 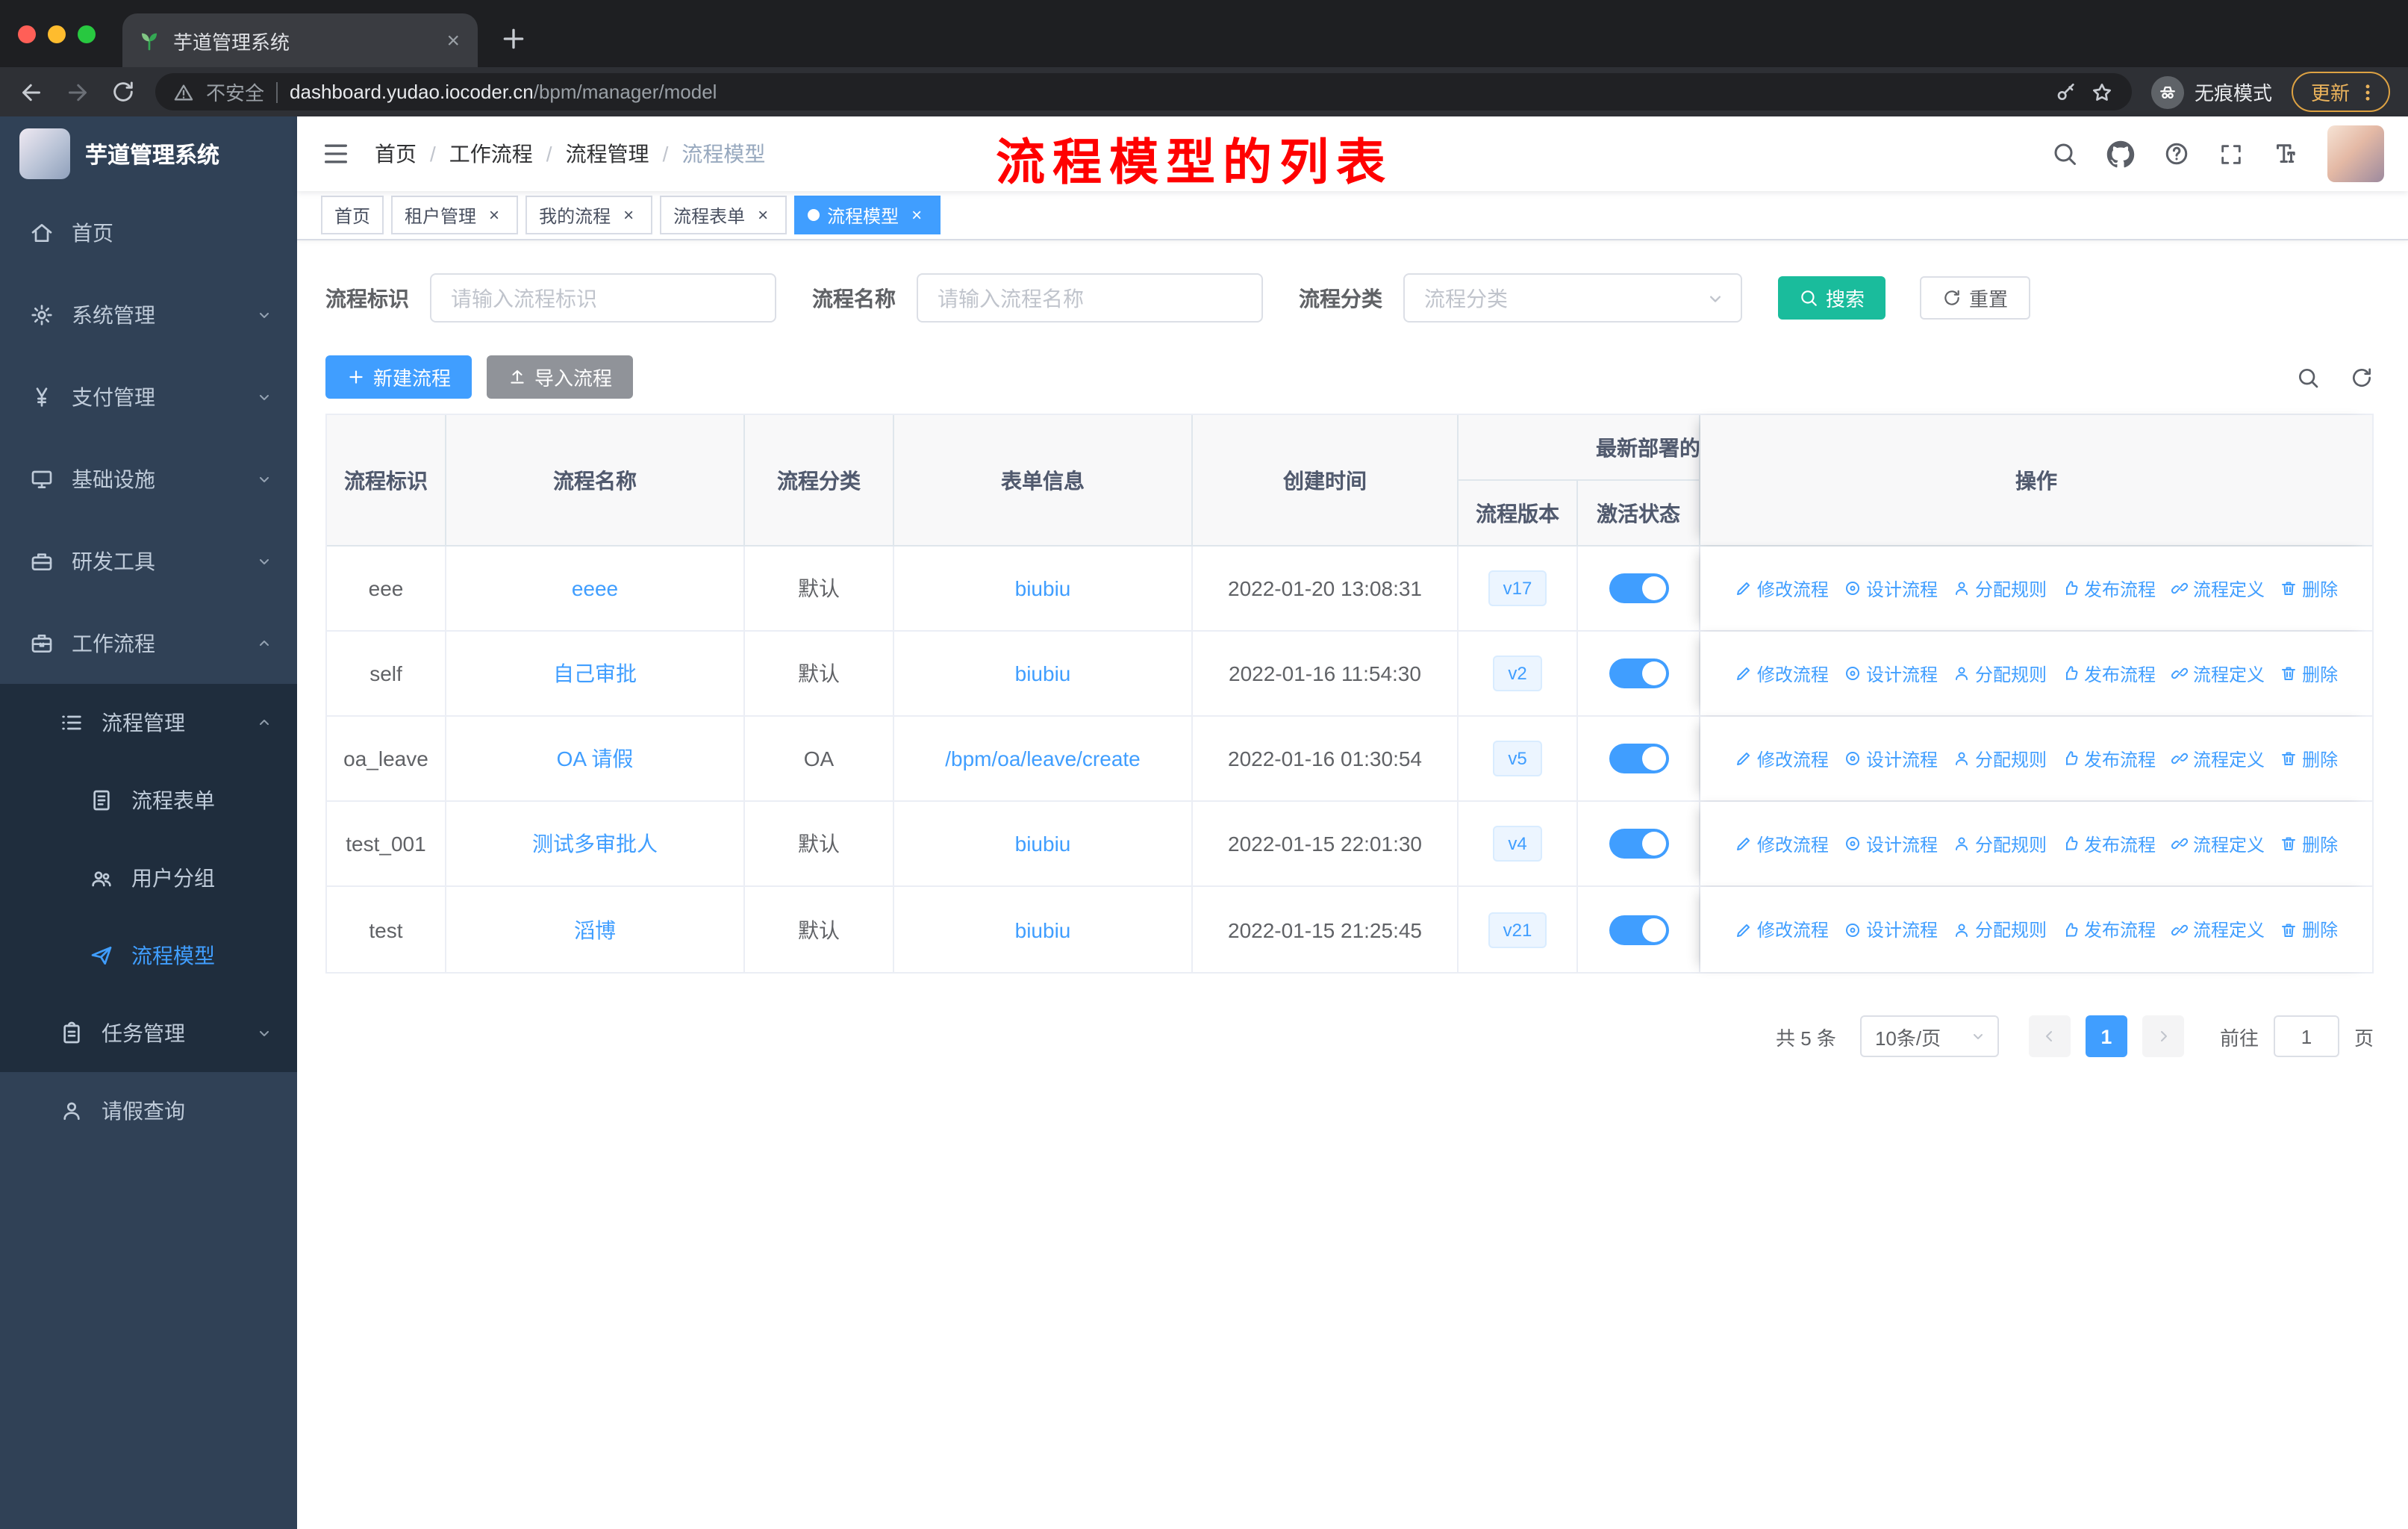 I want to click on passwords-key-icon, so click(x=2066, y=92).